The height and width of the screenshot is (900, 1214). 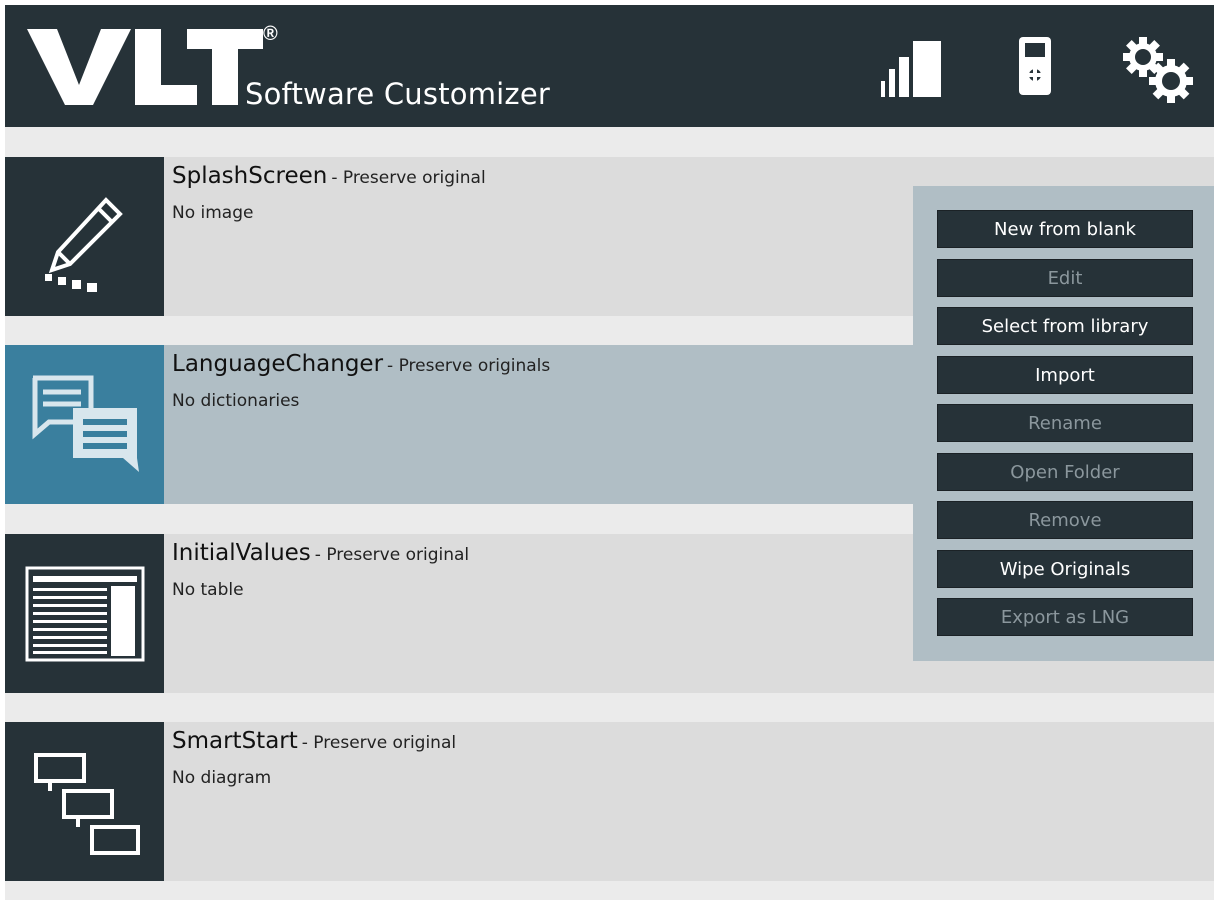 I want to click on app-subtitle: Software Customizer, so click(x=398, y=94).